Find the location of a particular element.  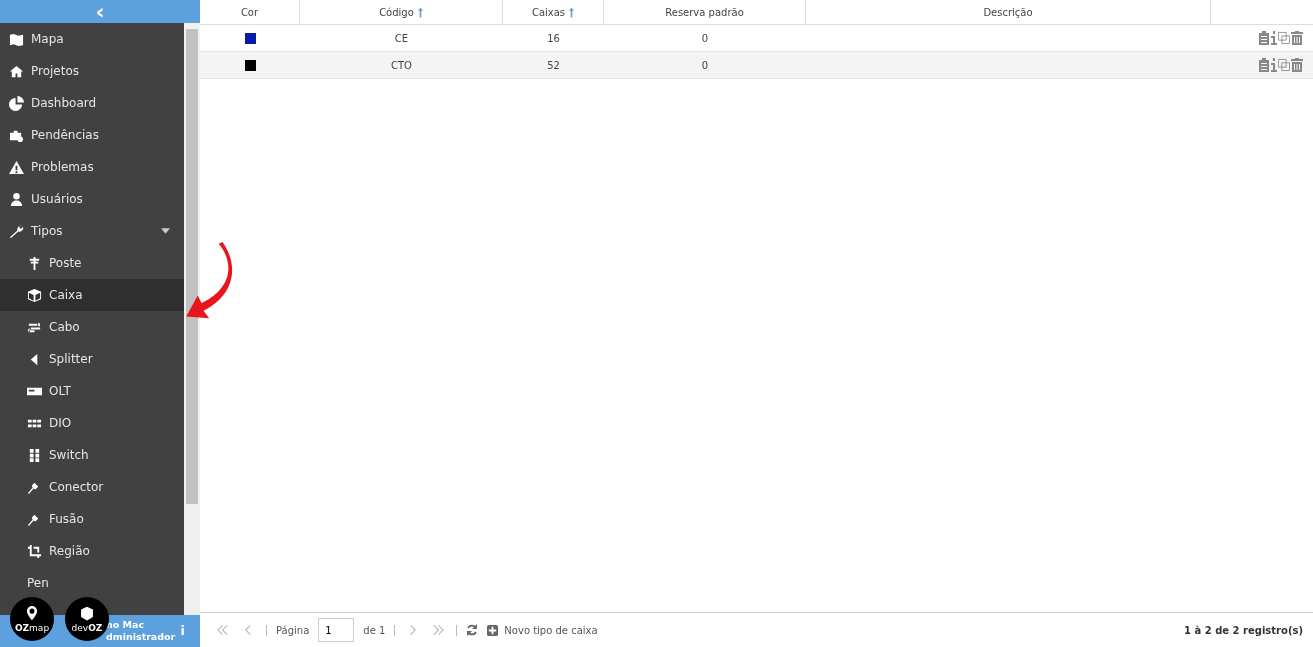

table-cell: CE is located at coordinates (401, 38).